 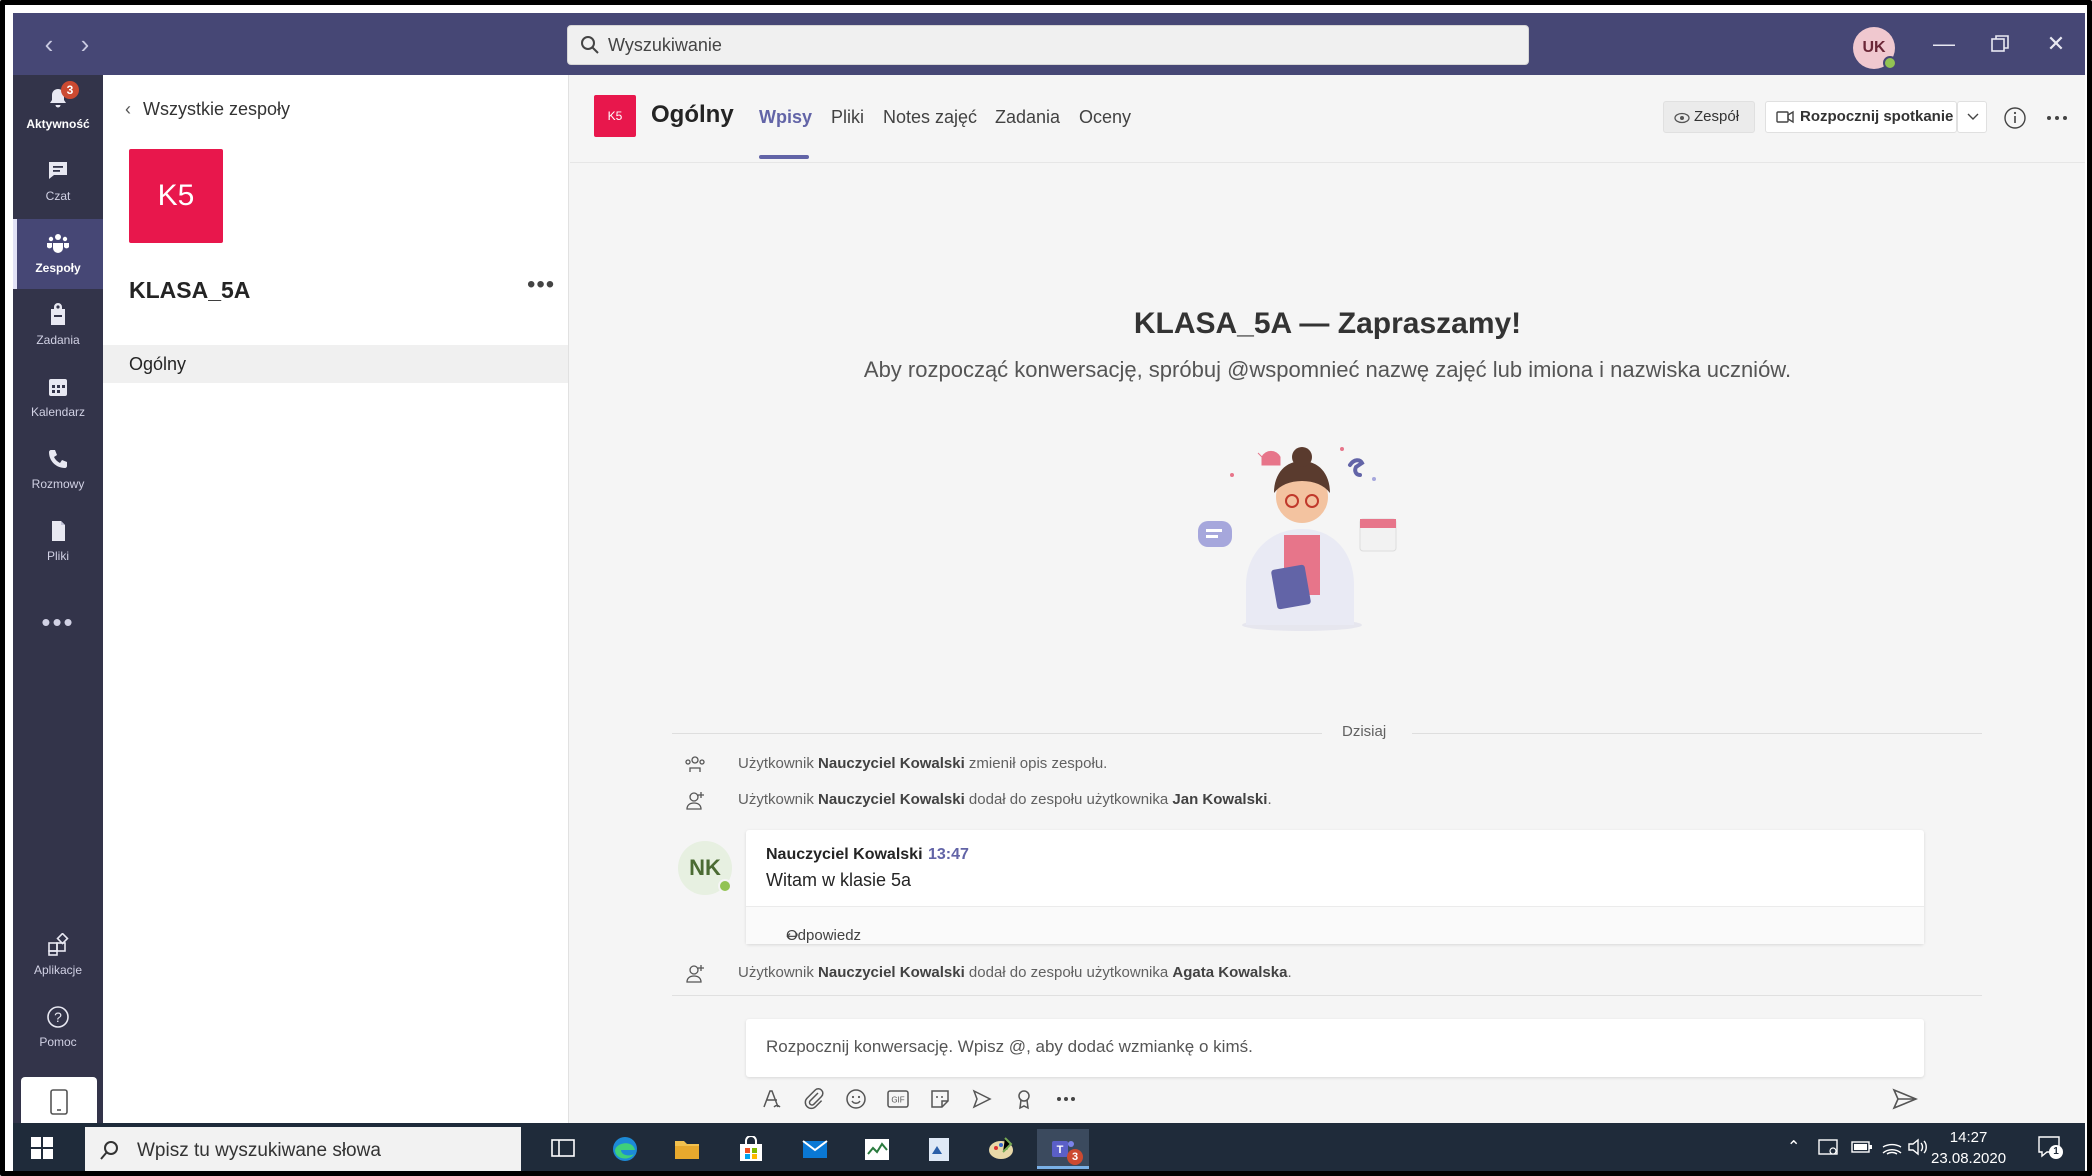 I want to click on rail-label-files: Pliki, so click(x=57, y=556).